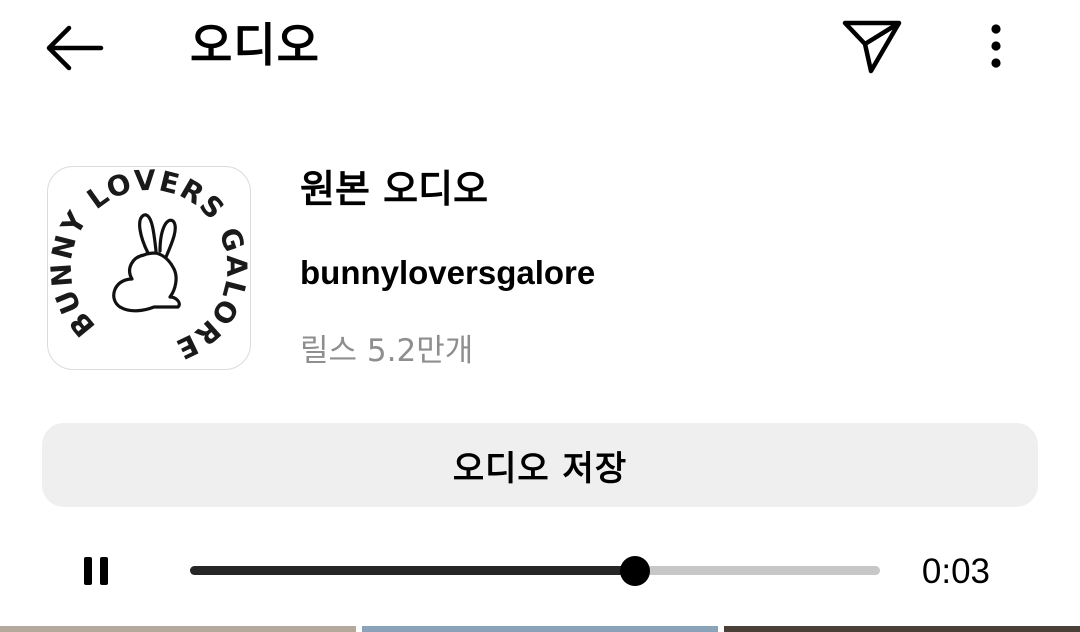  I want to click on save-audio-label: 오디오 저장, so click(540, 468).